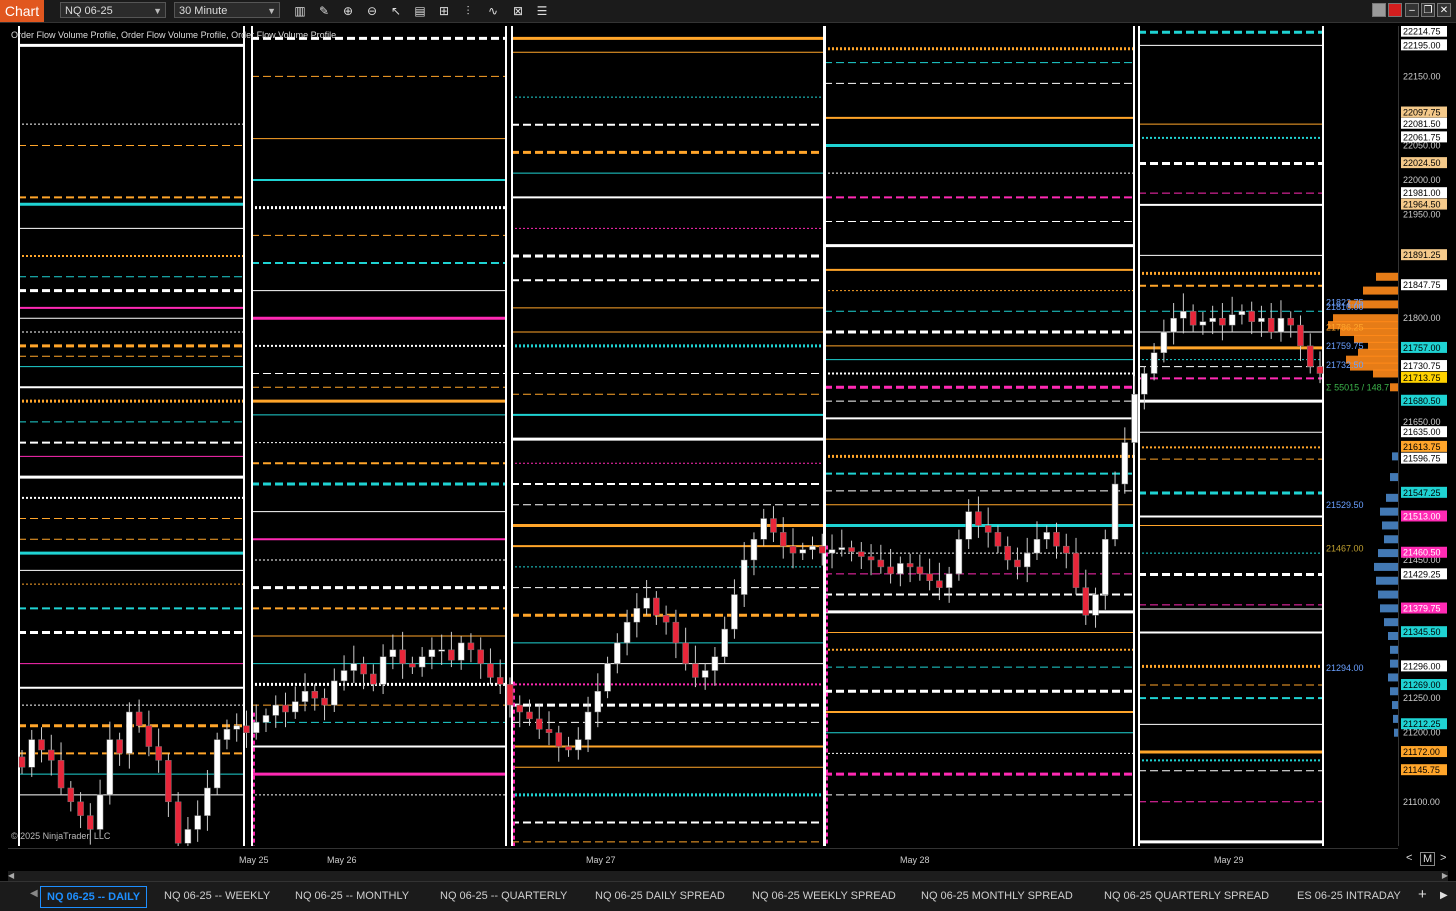 The image size is (1456, 911). I want to click on cursor-icon: ↖, so click(396, 11).